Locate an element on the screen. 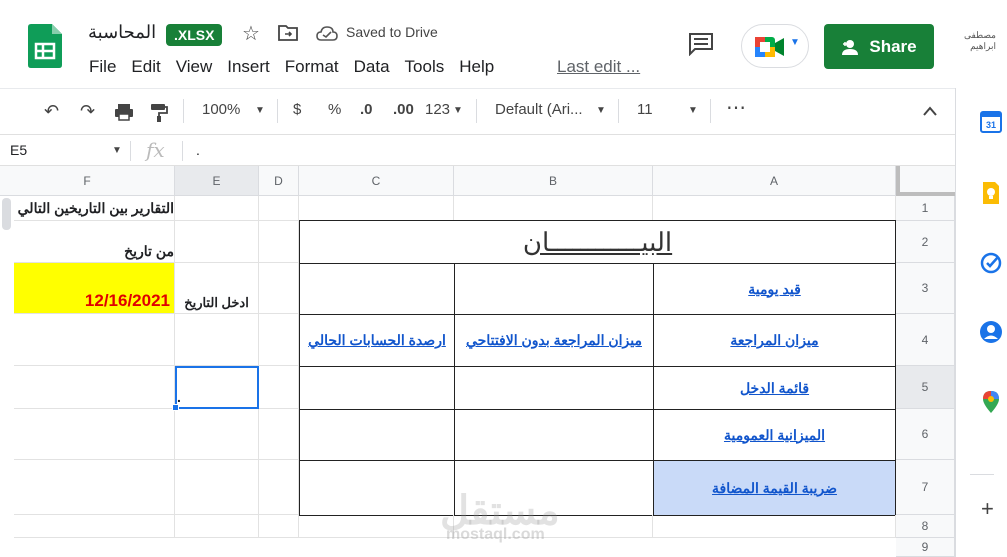 The height and width of the screenshot is (557, 1007). zoom-select: 100% is located at coordinates (221, 109).